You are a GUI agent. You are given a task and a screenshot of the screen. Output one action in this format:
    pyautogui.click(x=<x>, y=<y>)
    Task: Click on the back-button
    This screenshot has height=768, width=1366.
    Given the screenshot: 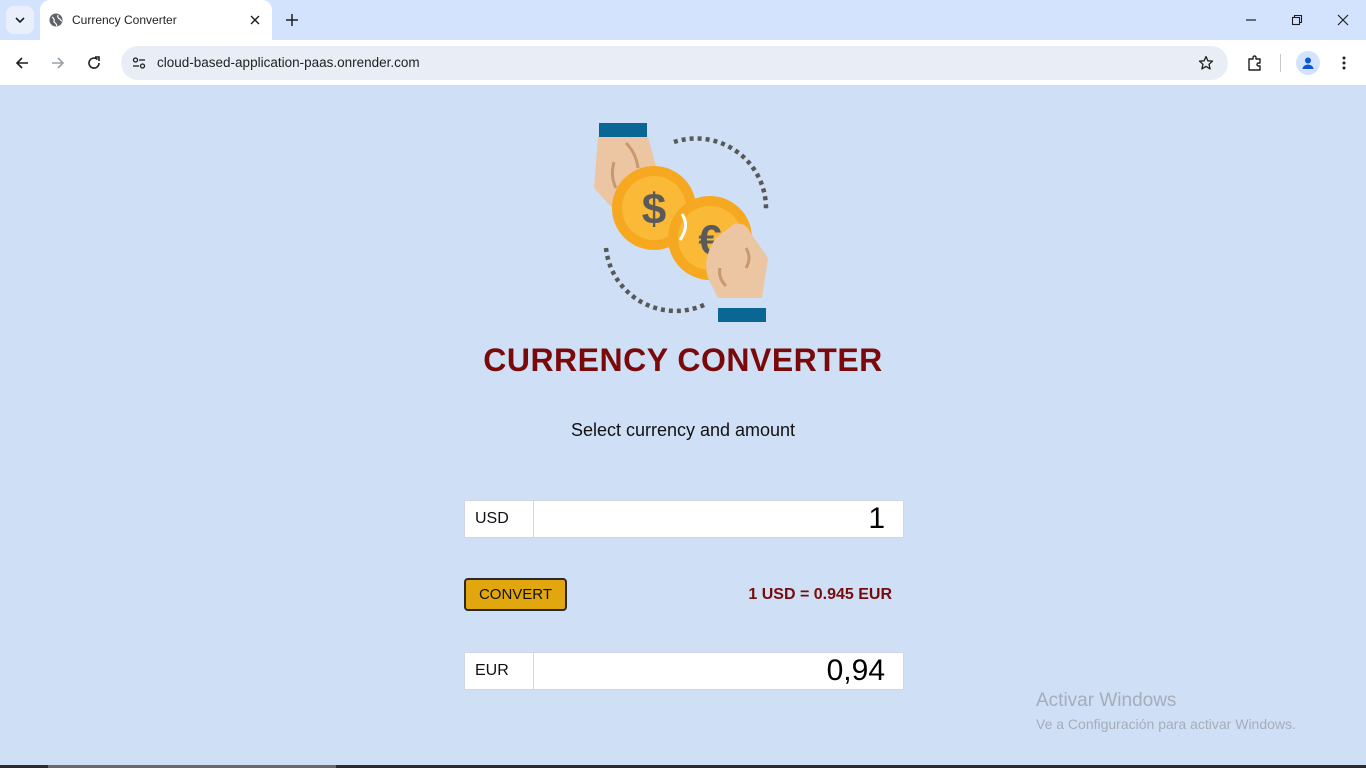 What is the action you would take?
    pyautogui.click(x=22, y=63)
    